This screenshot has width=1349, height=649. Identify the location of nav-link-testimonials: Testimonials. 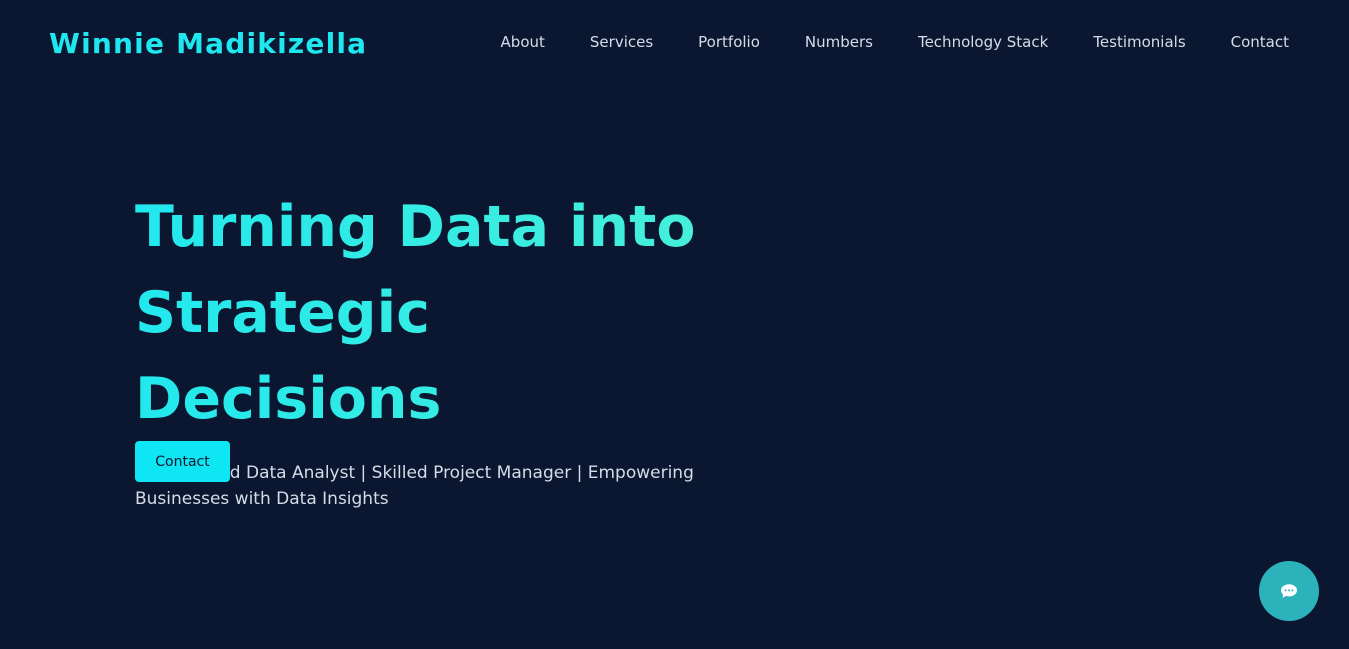
(1139, 42).